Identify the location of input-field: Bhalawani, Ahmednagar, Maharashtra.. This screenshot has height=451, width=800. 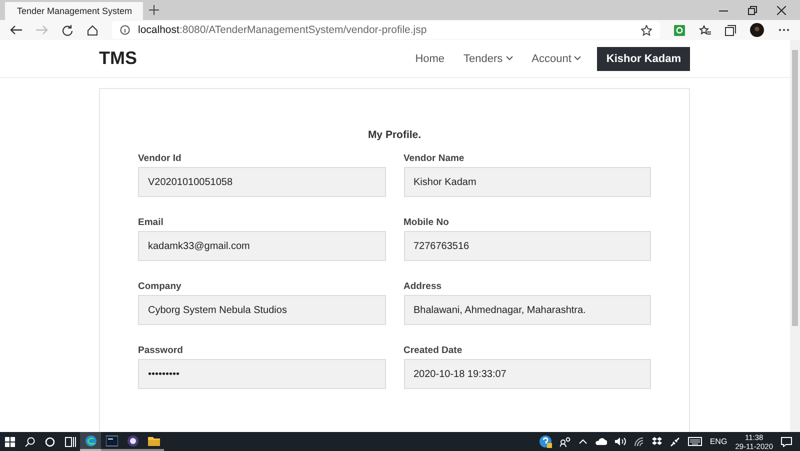
(527, 310).